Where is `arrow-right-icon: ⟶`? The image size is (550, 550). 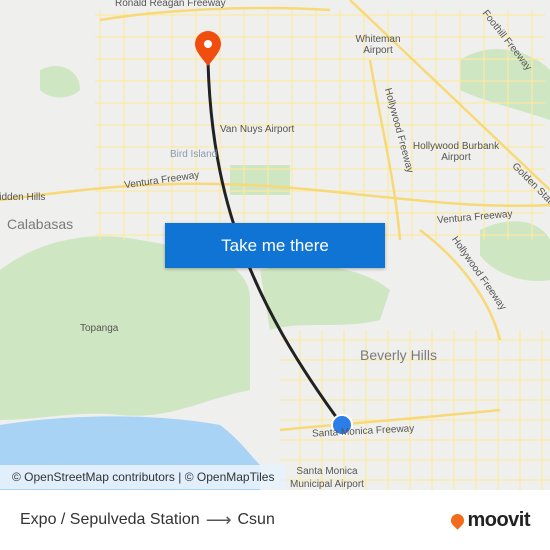 arrow-right-icon: ⟶ is located at coordinates (218, 519).